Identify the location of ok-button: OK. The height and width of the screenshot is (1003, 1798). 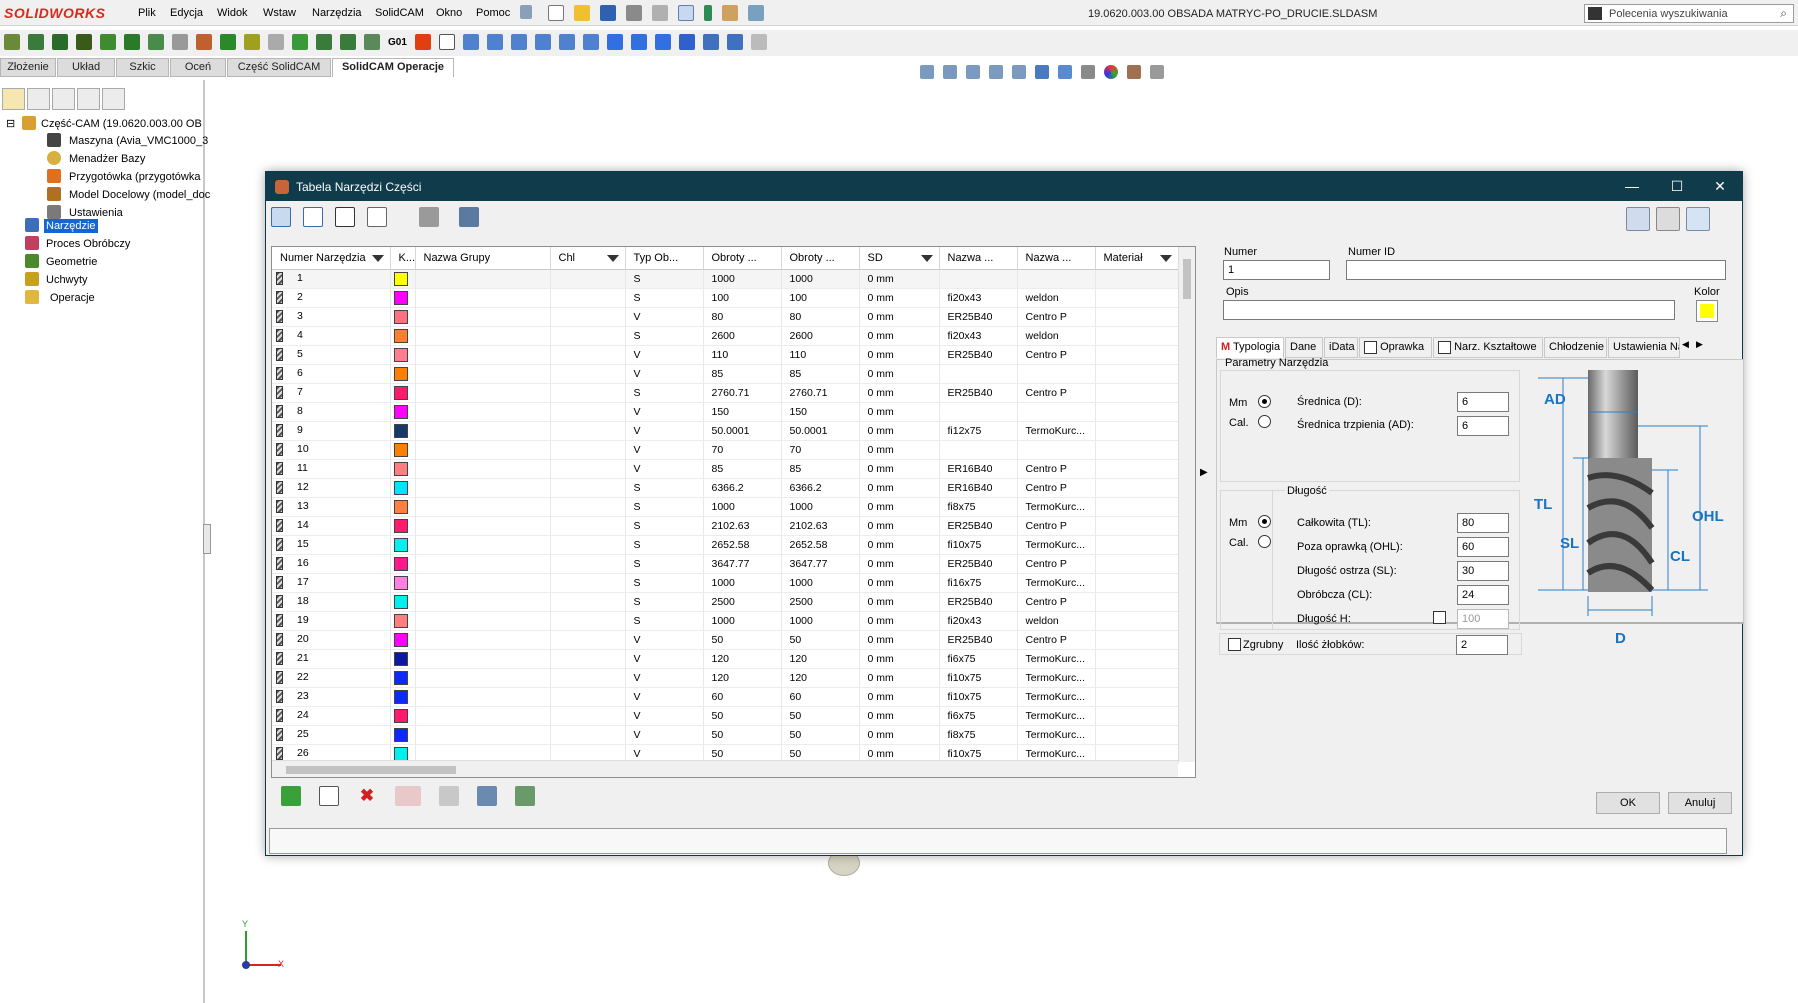
(1628, 803).